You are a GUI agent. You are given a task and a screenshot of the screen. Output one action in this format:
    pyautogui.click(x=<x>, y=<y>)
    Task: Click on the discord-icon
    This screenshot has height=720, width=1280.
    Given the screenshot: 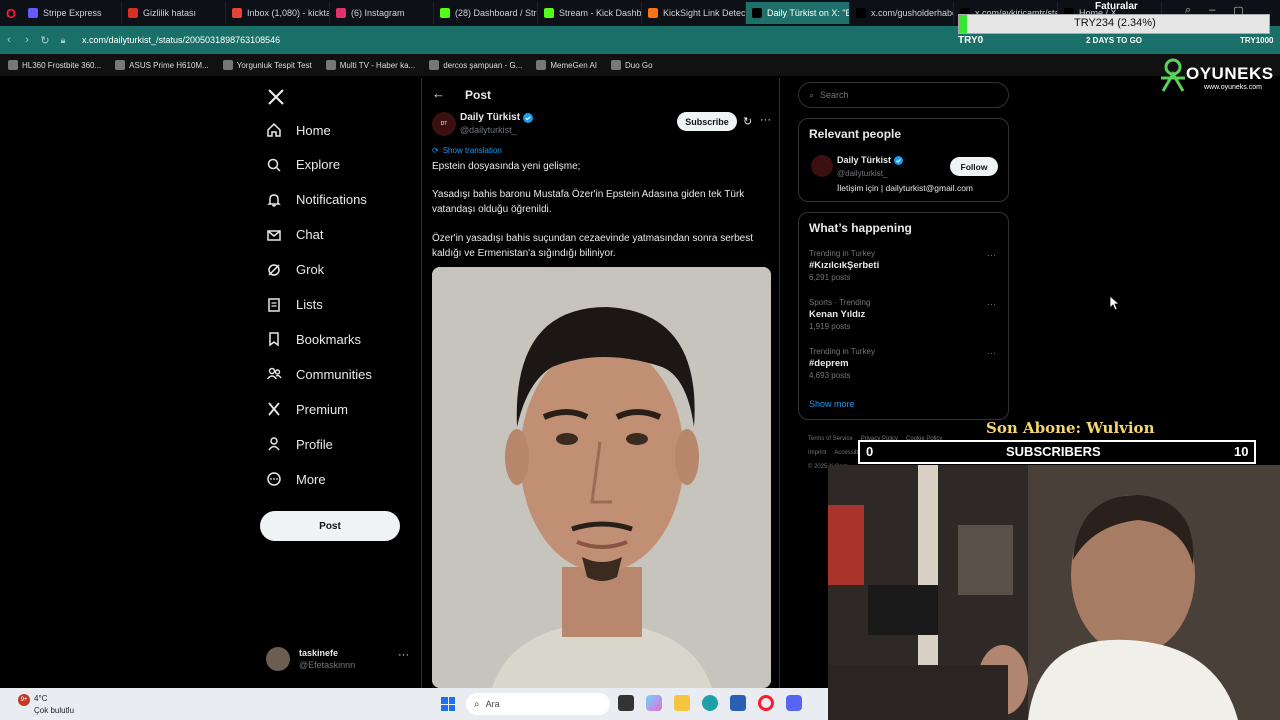 What is the action you would take?
    pyautogui.click(x=794, y=703)
    